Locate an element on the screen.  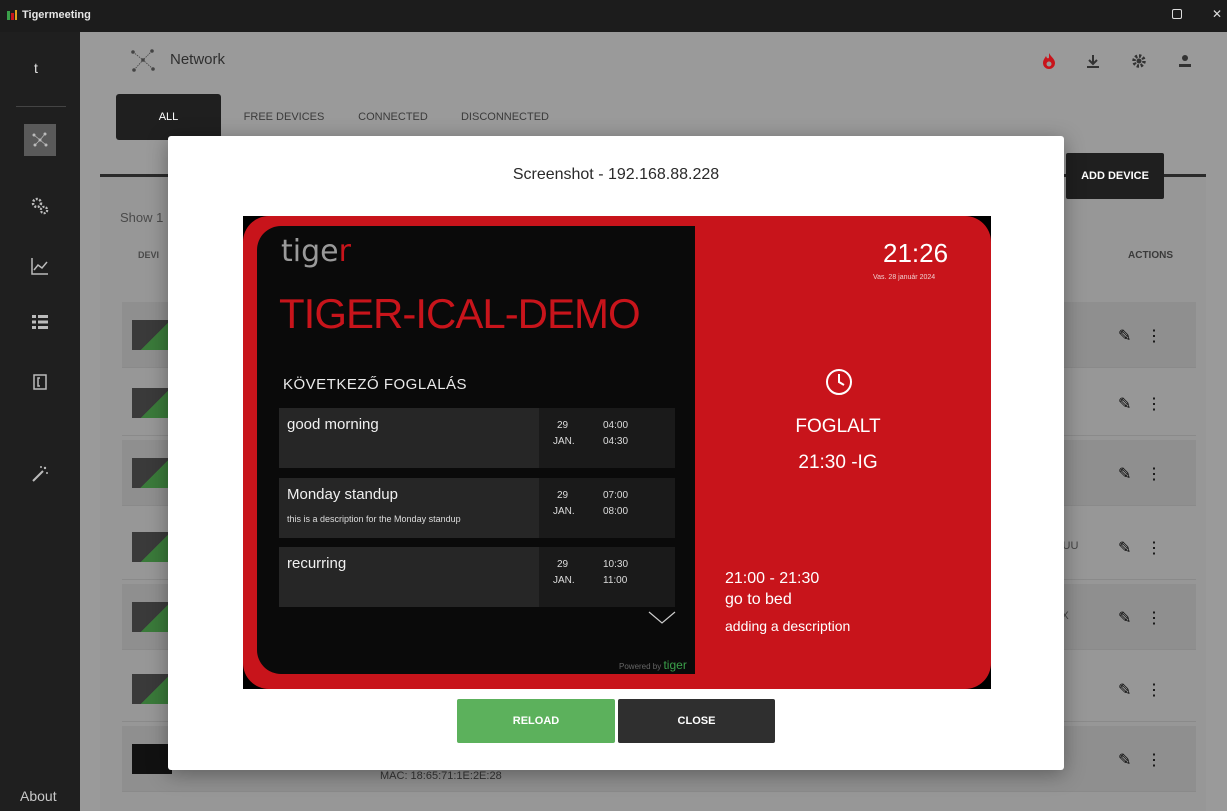
list-icon is located at coordinates (40, 322).